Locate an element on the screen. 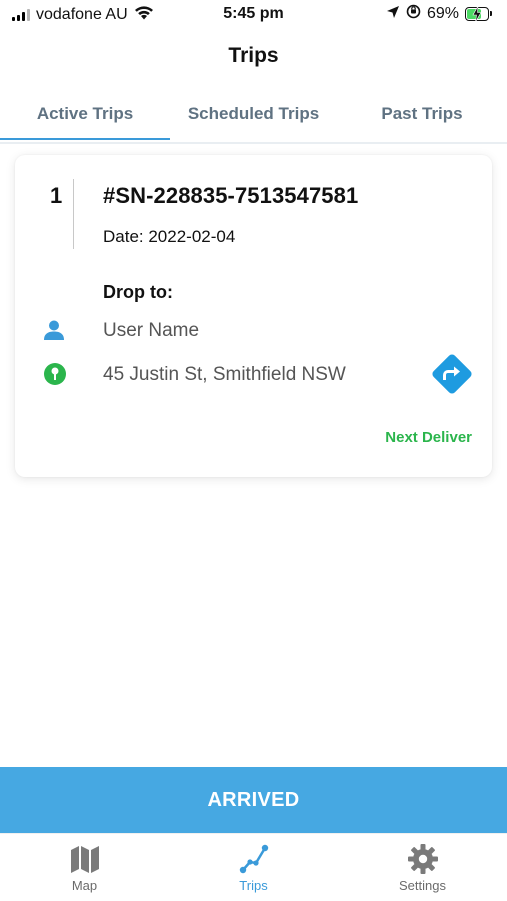  nav-label-settings: Settings is located at coordinates (422, 885).